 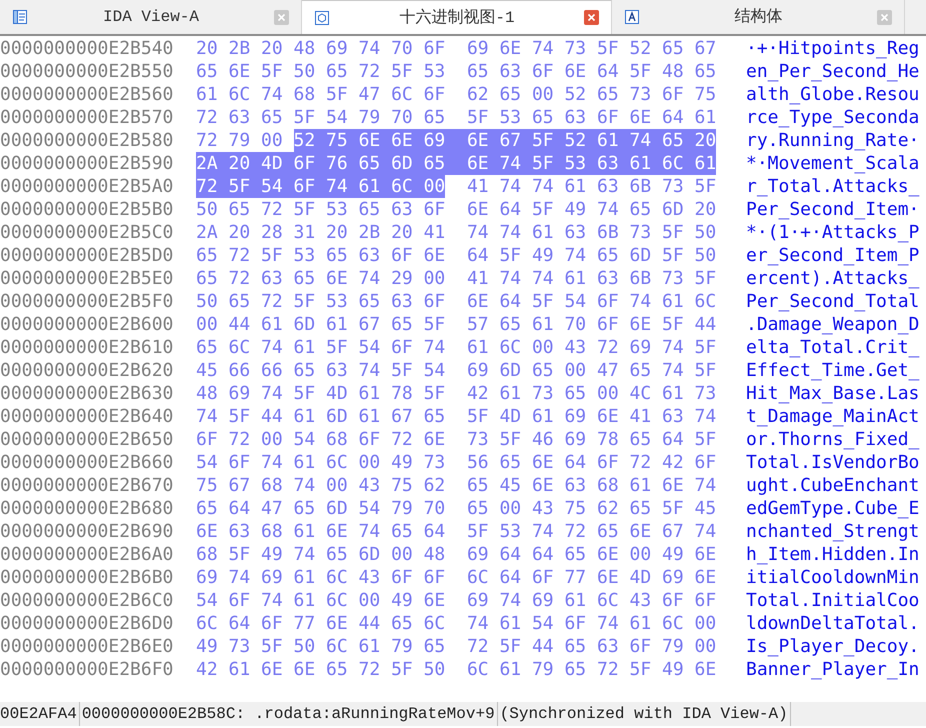 I want to click on ascii-text: itialCooldownMin, so click(x=833, y=577).